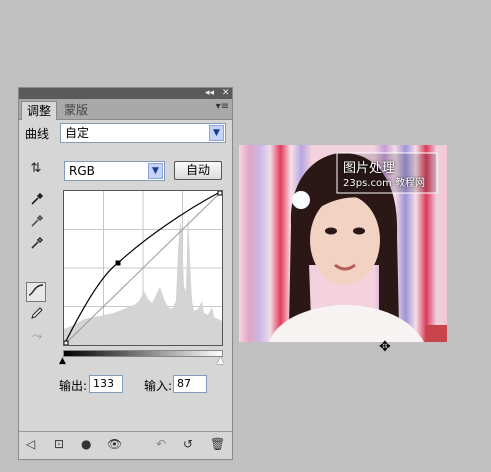 This screenshot has width=491, height=472. I want to click on footer-divider, so click(125, 431).